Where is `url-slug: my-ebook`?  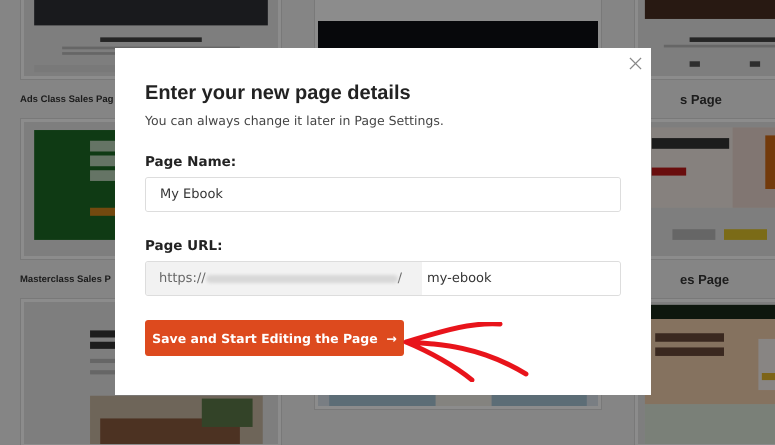 url-slug: my-ebook is located at coordinates (459, 279).